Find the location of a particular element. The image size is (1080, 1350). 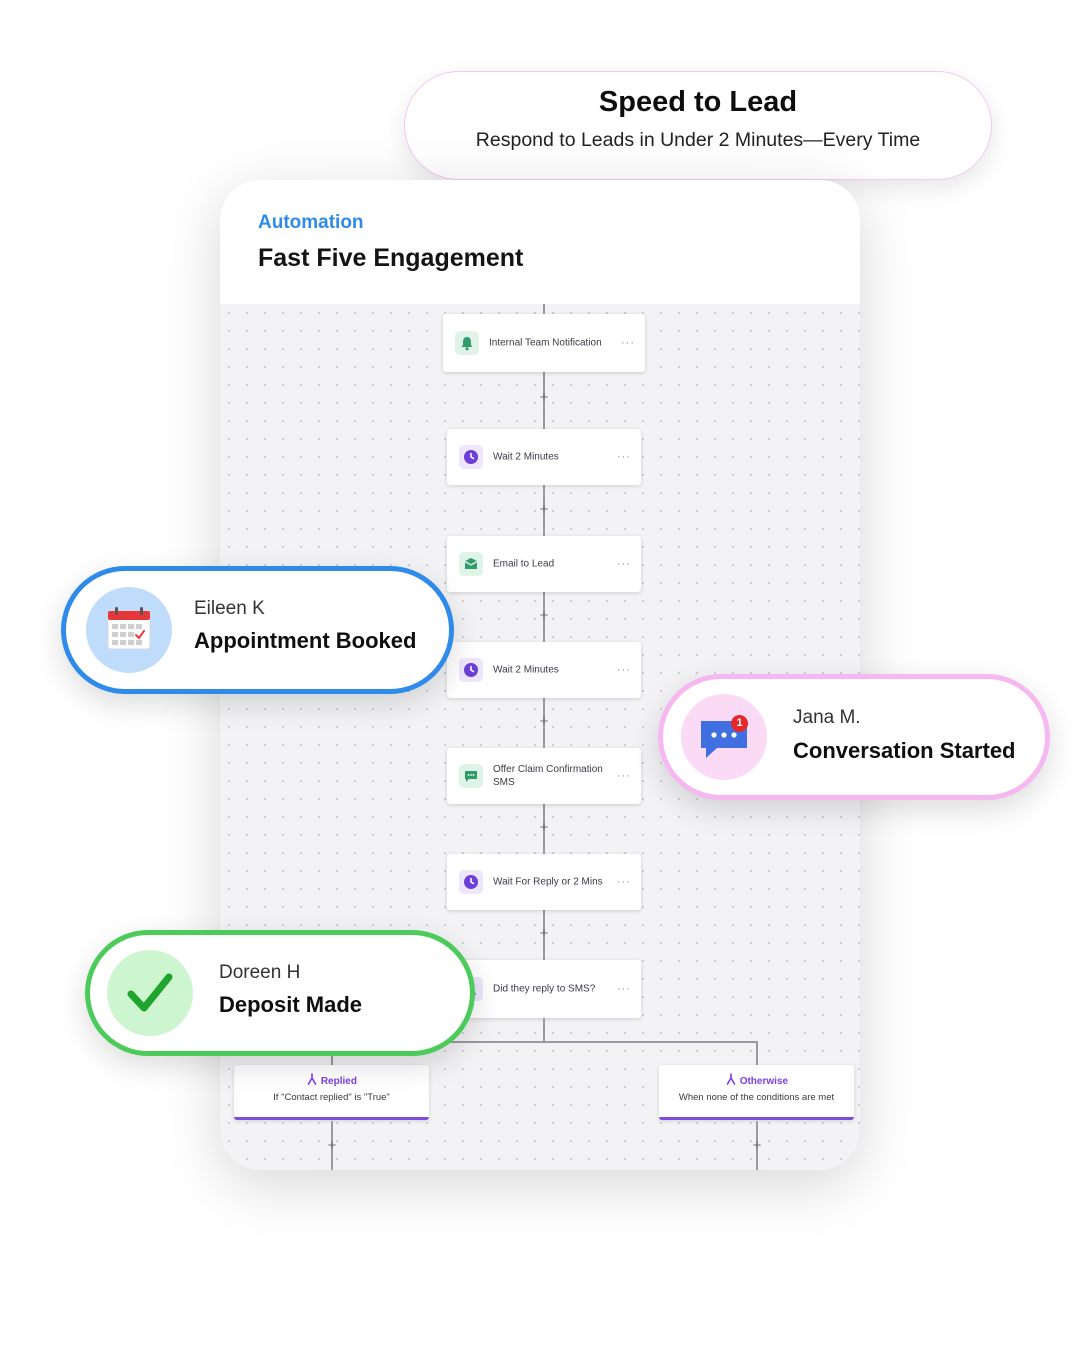

step-label: Internal Team Notification is located at coordinates (545, 343).